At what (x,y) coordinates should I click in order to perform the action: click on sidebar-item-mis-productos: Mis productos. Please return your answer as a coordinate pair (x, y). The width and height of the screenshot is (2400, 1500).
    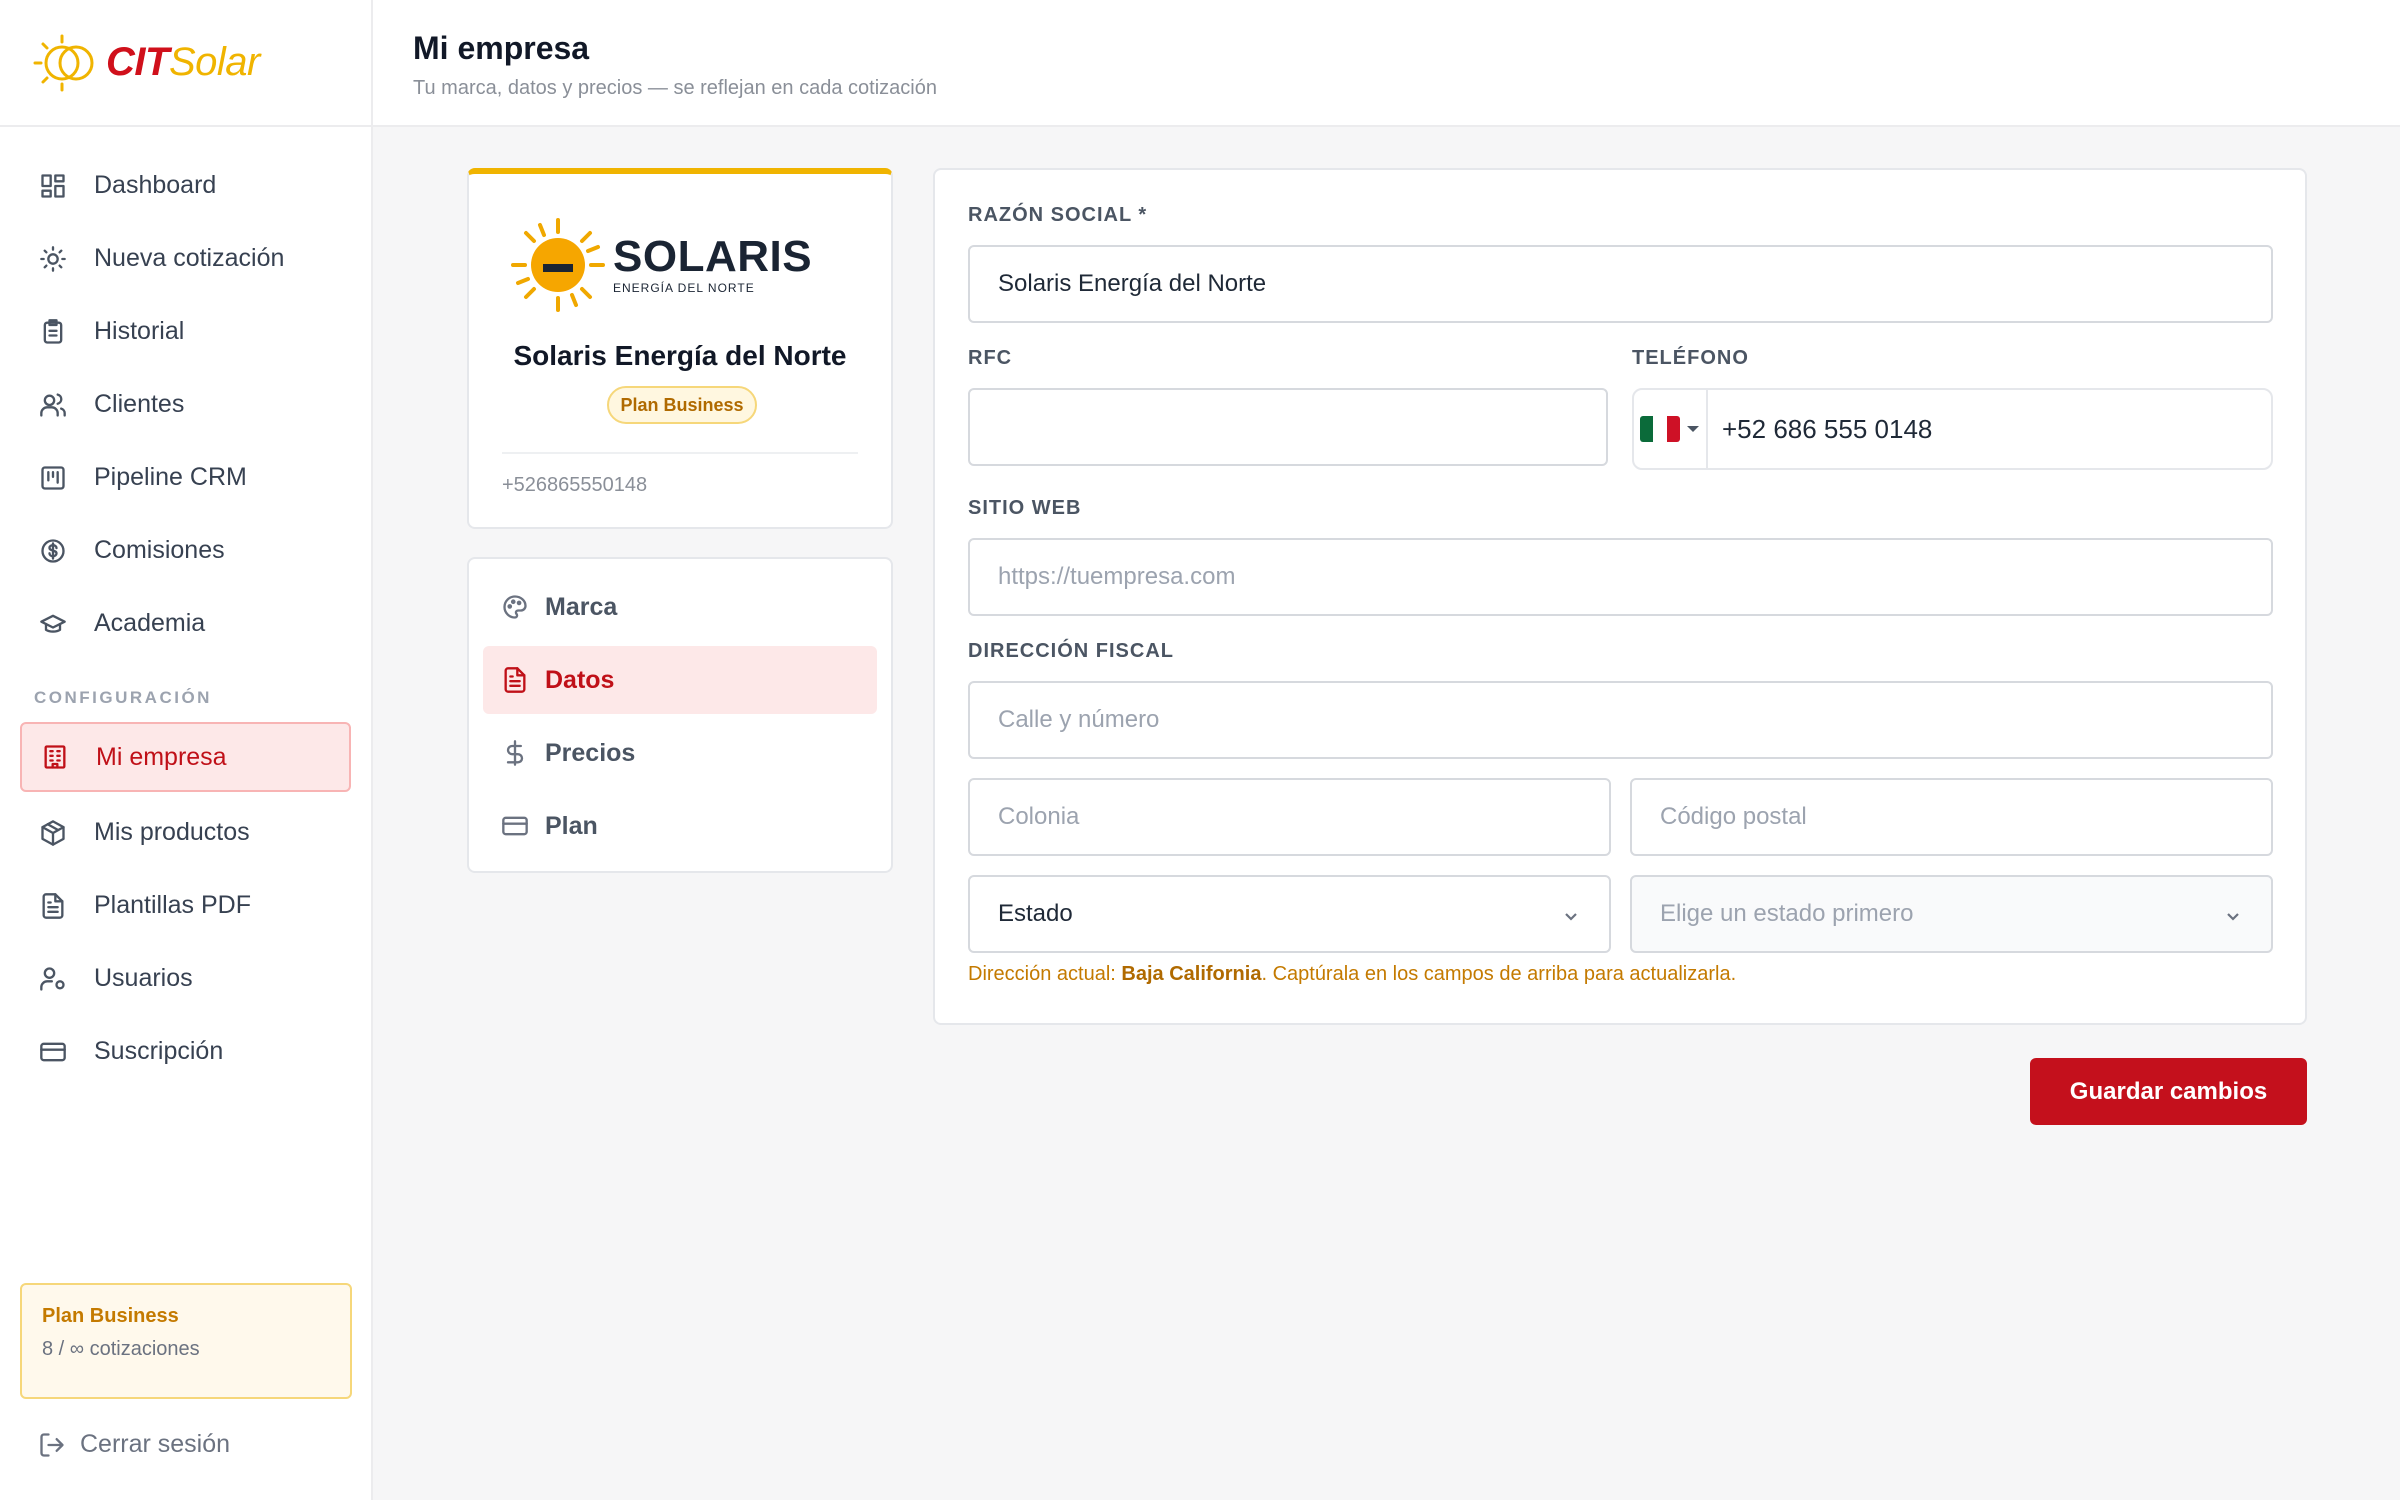
    Looking at the image, I should click on (185, 832).